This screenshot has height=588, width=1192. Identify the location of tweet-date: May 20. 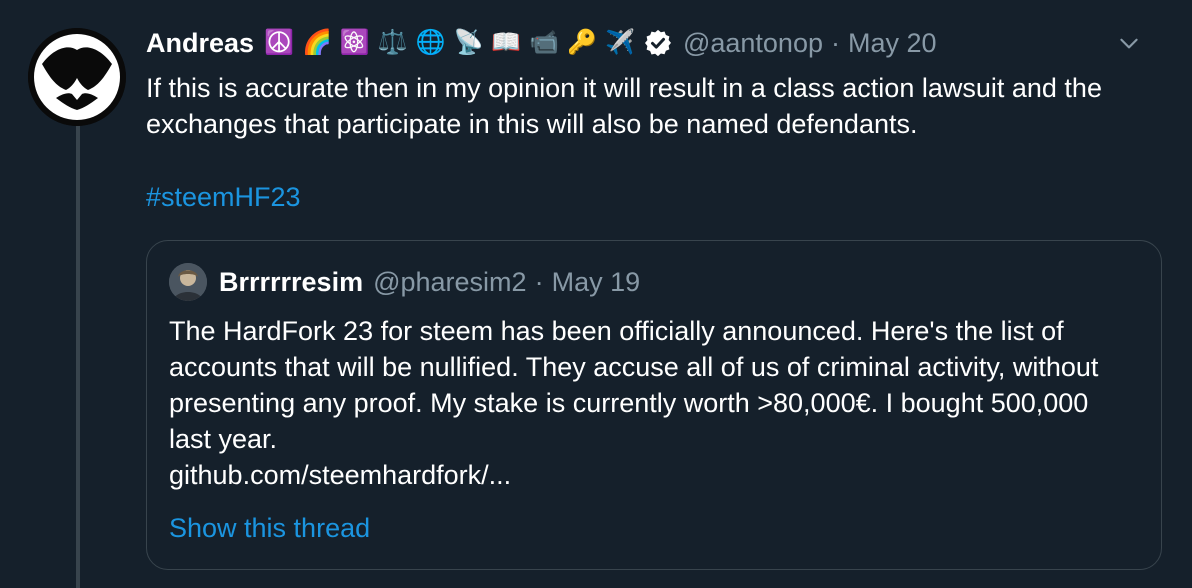
(892, 43).